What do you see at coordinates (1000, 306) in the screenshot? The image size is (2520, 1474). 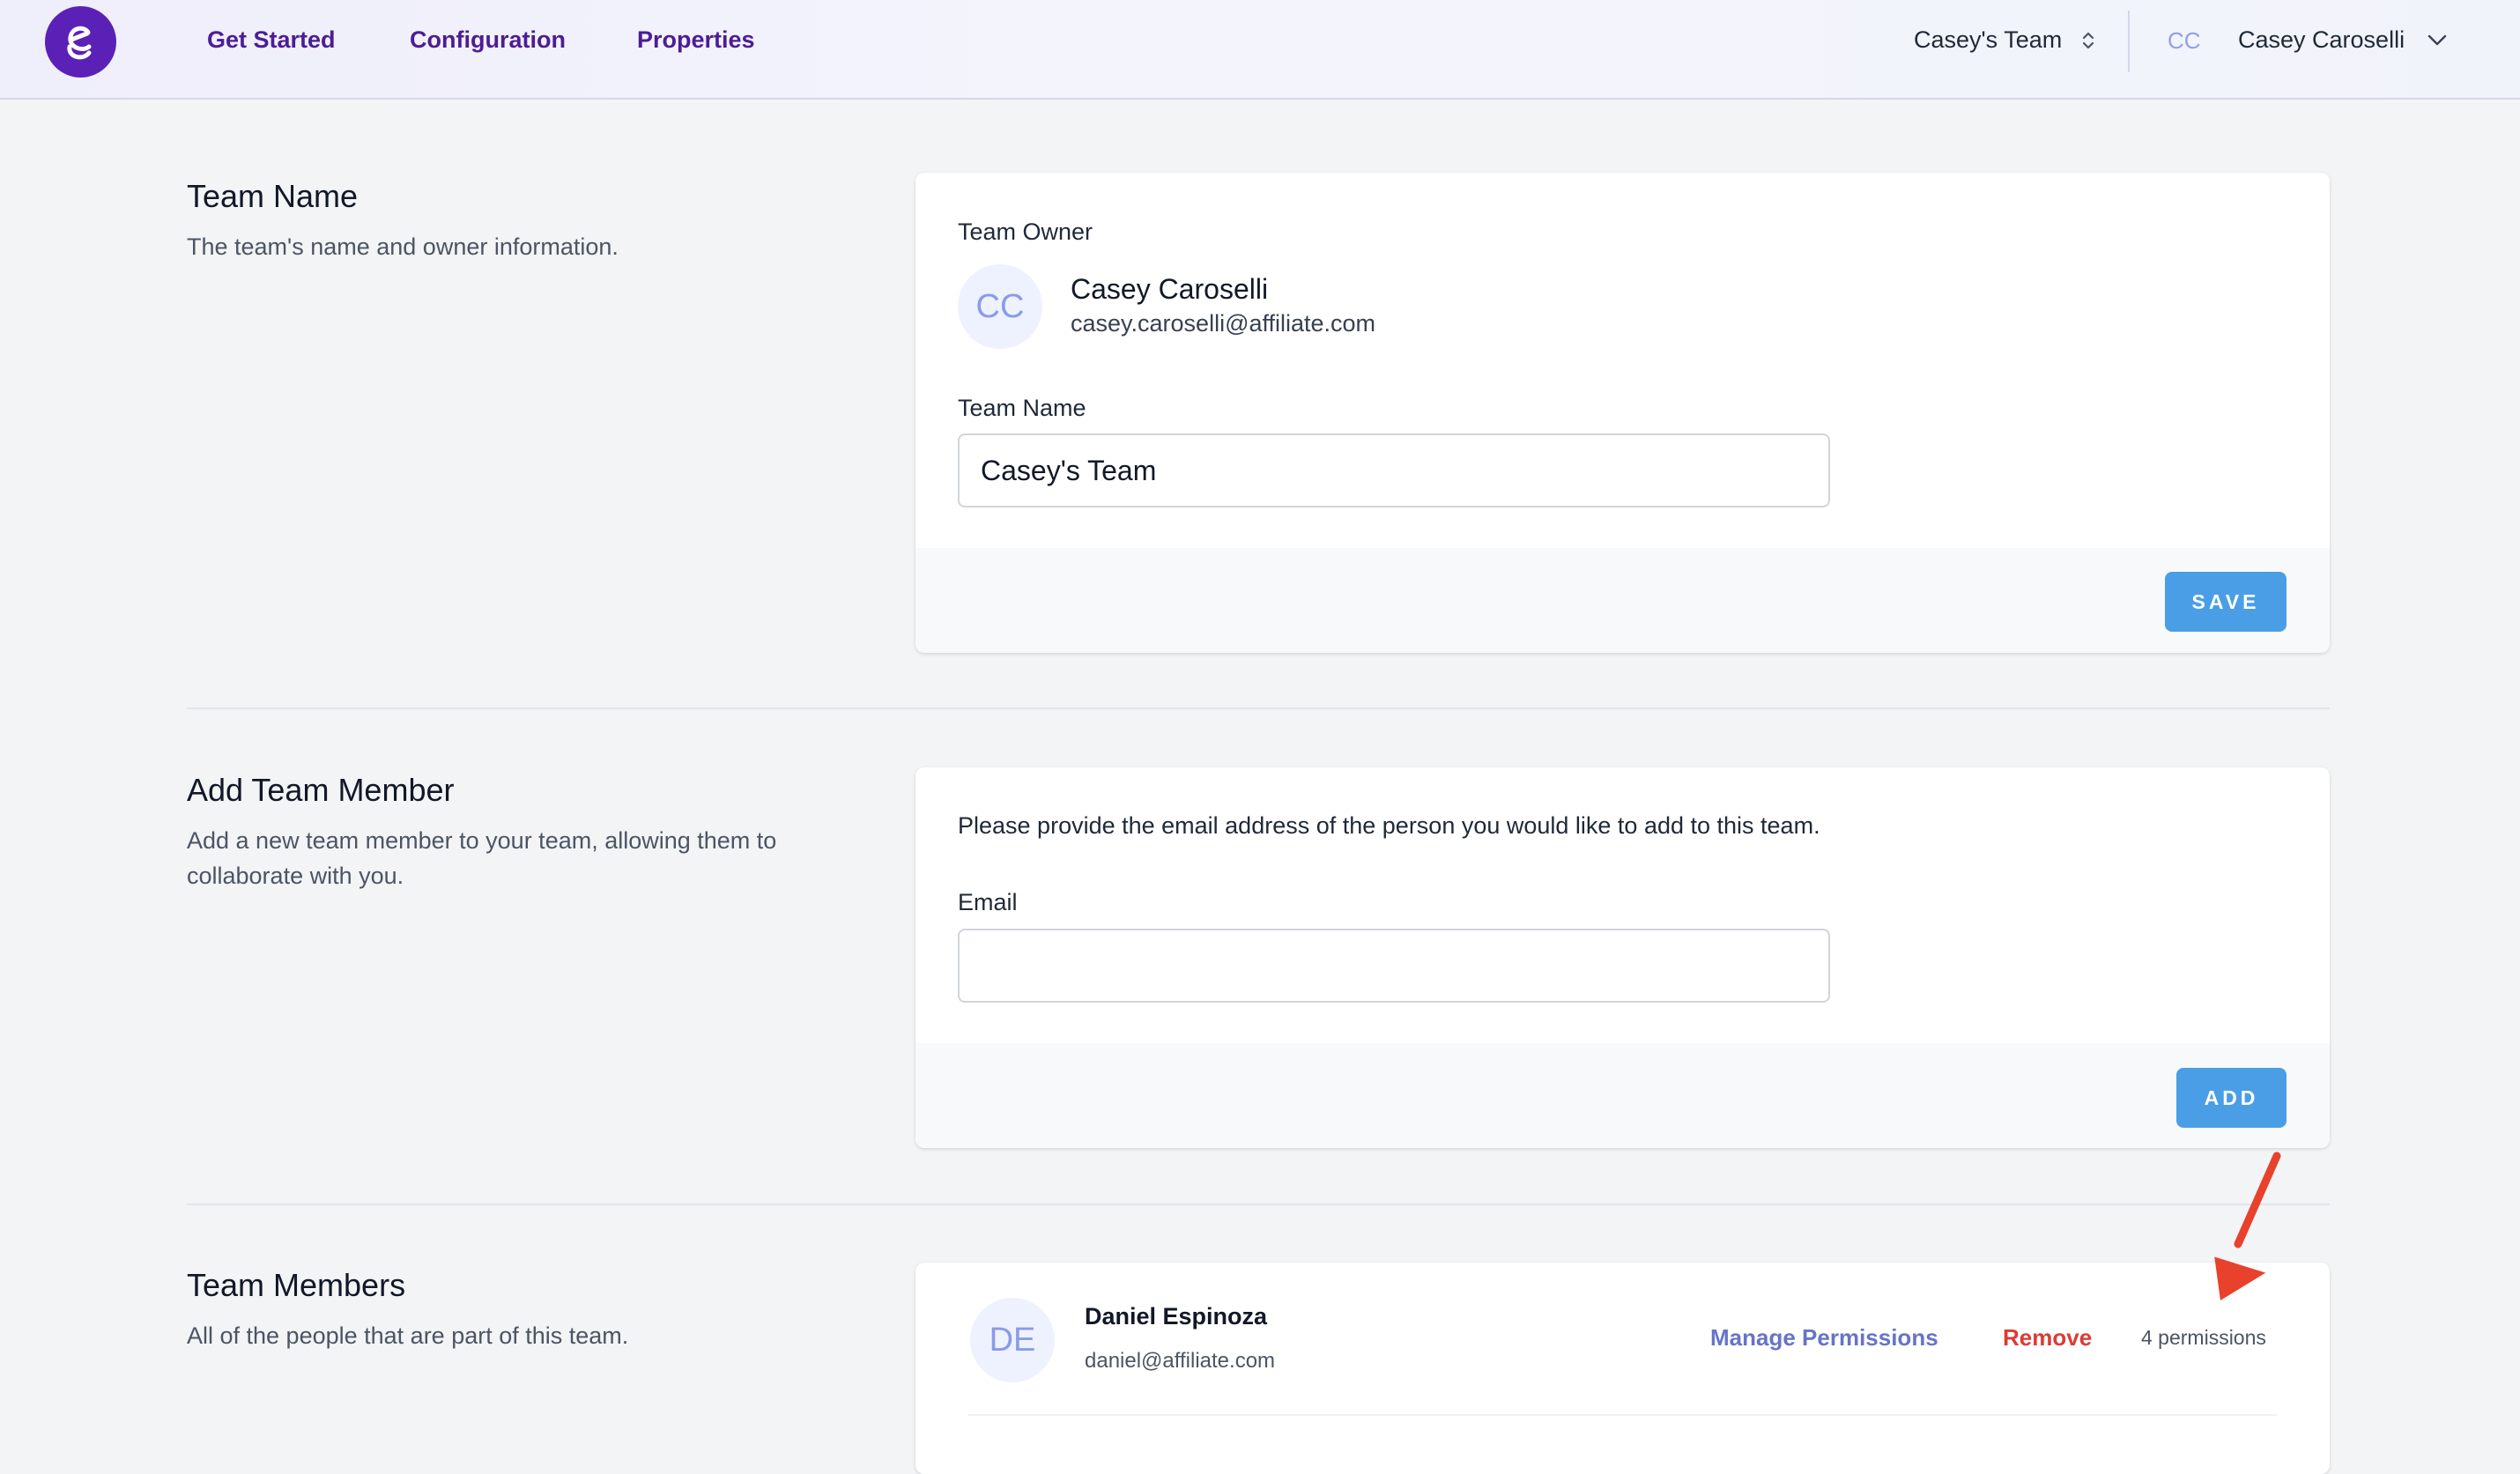 I see `owner-avatar: CC` at bounding box center [1000, 306].